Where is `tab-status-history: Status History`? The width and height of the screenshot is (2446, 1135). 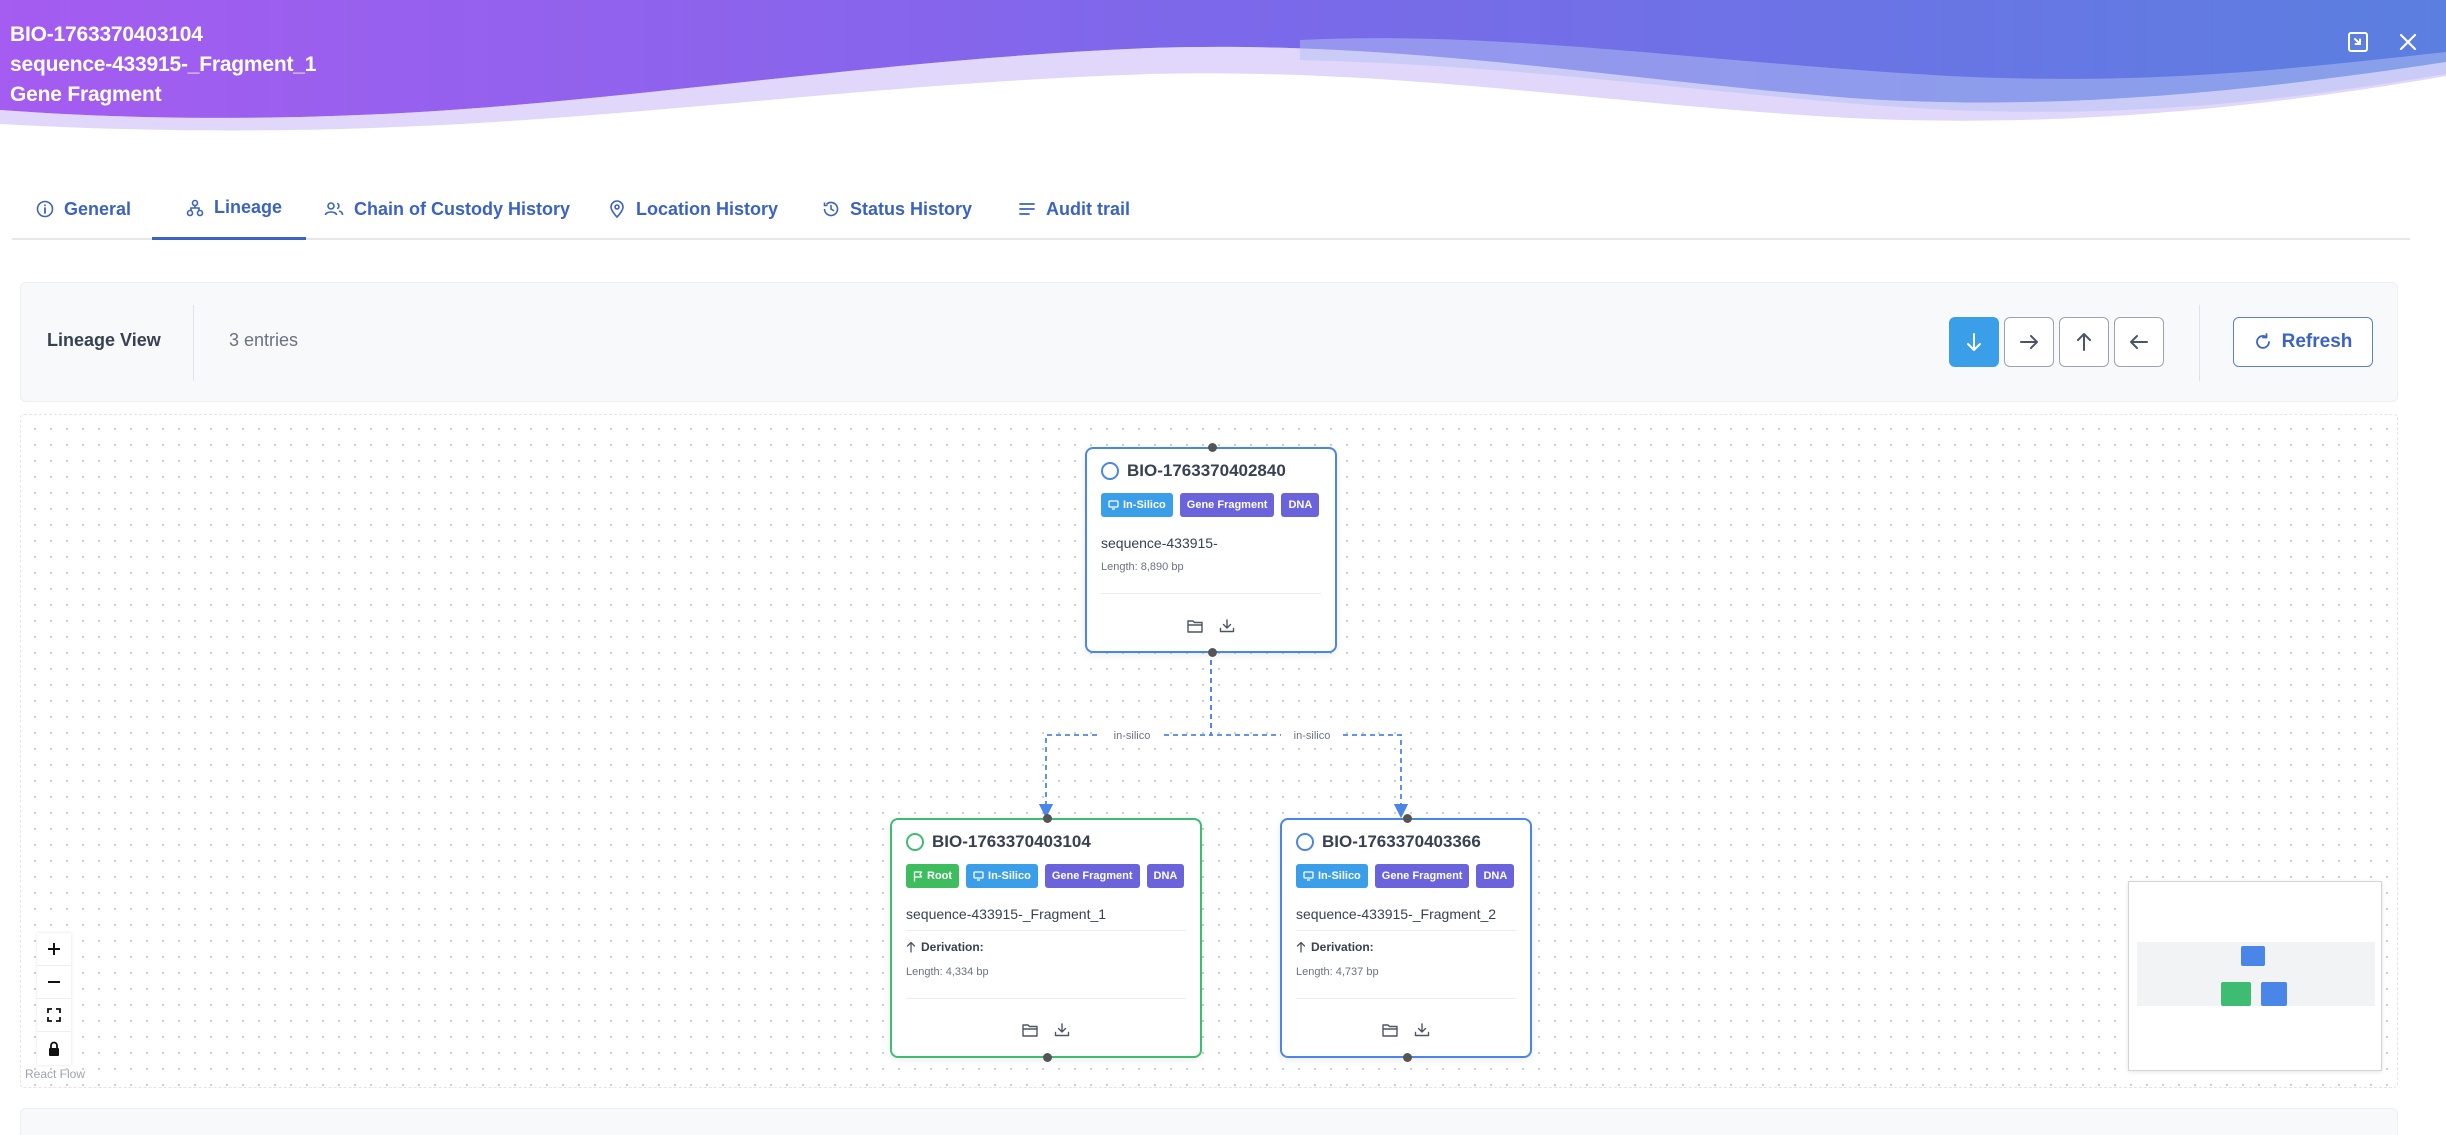 tab-status-history: Status History is located at coordinates (897, 209).